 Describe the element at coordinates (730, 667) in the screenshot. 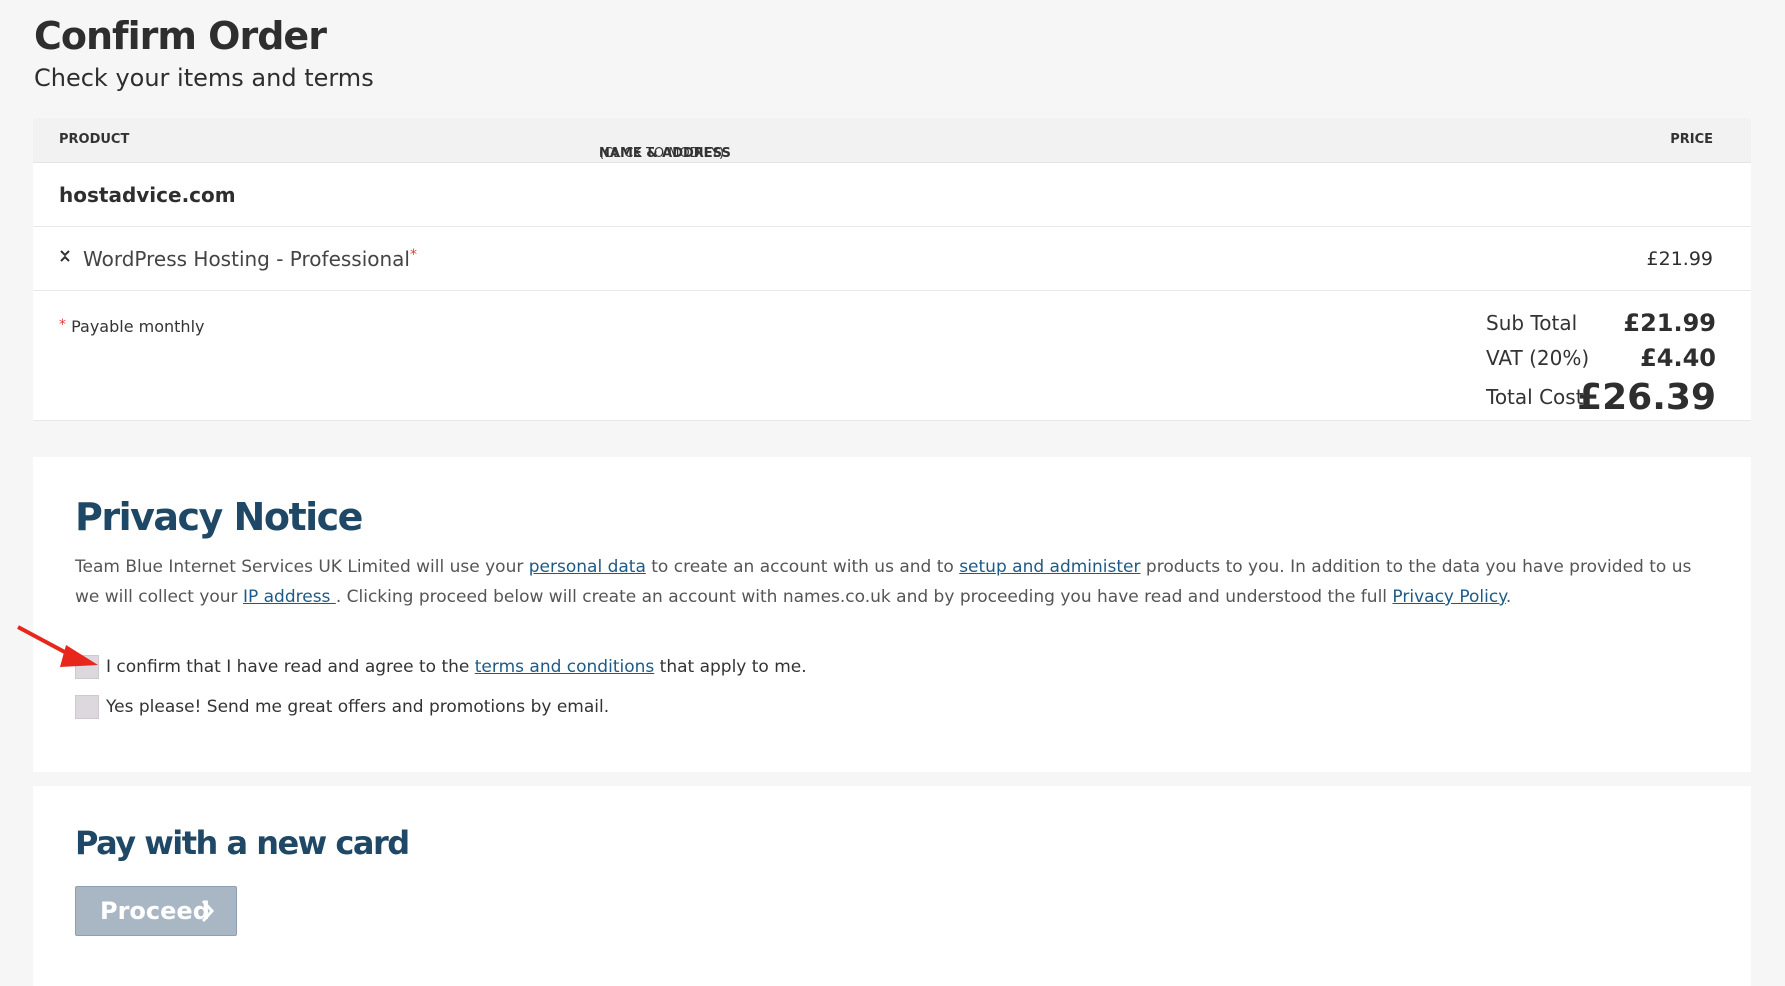

I see `terms-label-after: that apply to me.` at that location.